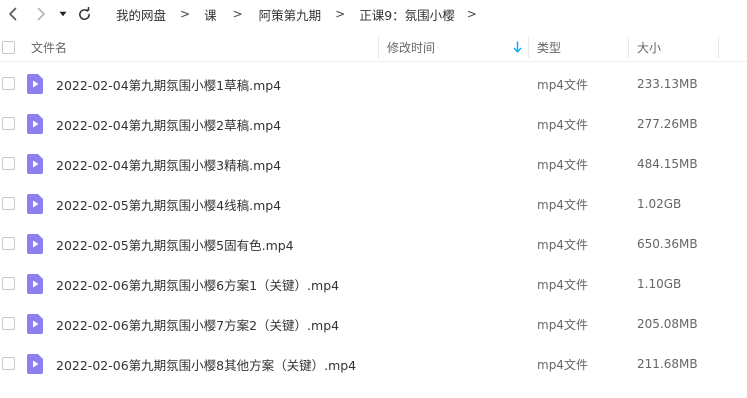 This screenshot has width=747, height=398. I want to click on table-row: 2022-02-04第九期氛围小樱1草稿.mp4 mp4文件 233.13MB, so click(373, 84).